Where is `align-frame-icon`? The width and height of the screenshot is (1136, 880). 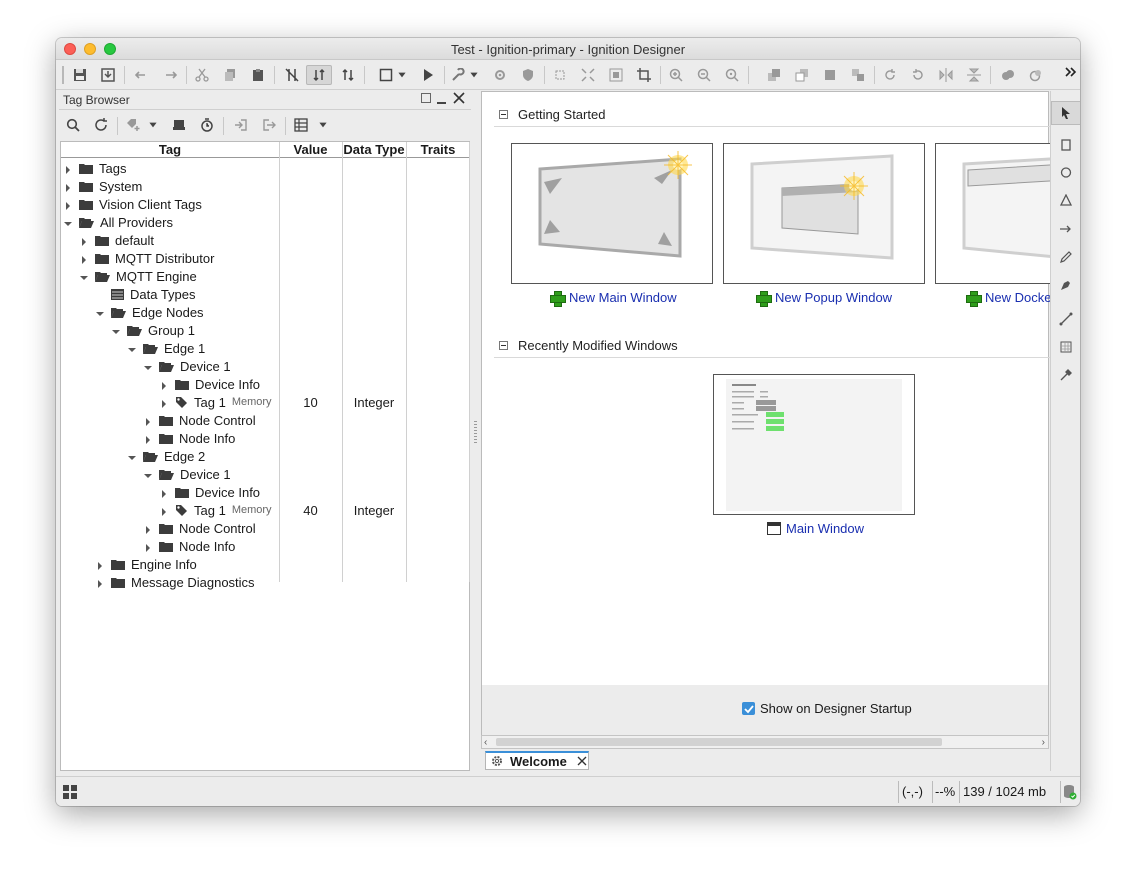 align-frame-icon is located at coordinates (560, 75).